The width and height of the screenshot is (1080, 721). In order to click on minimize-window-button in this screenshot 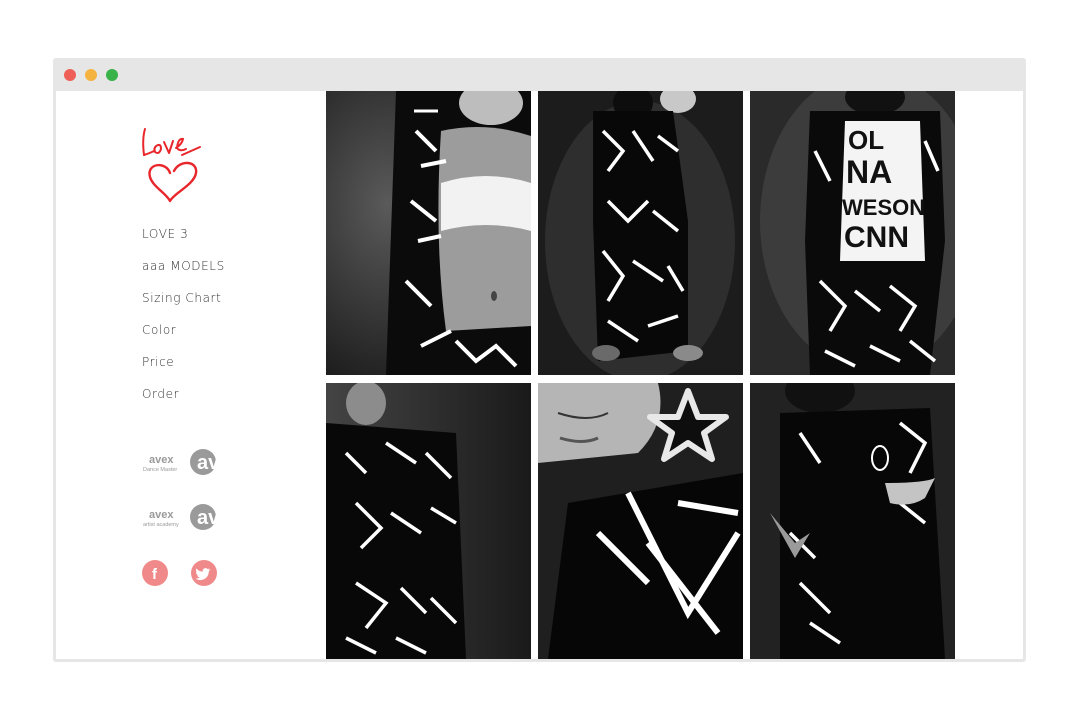, I will do `click(91, 75)`.